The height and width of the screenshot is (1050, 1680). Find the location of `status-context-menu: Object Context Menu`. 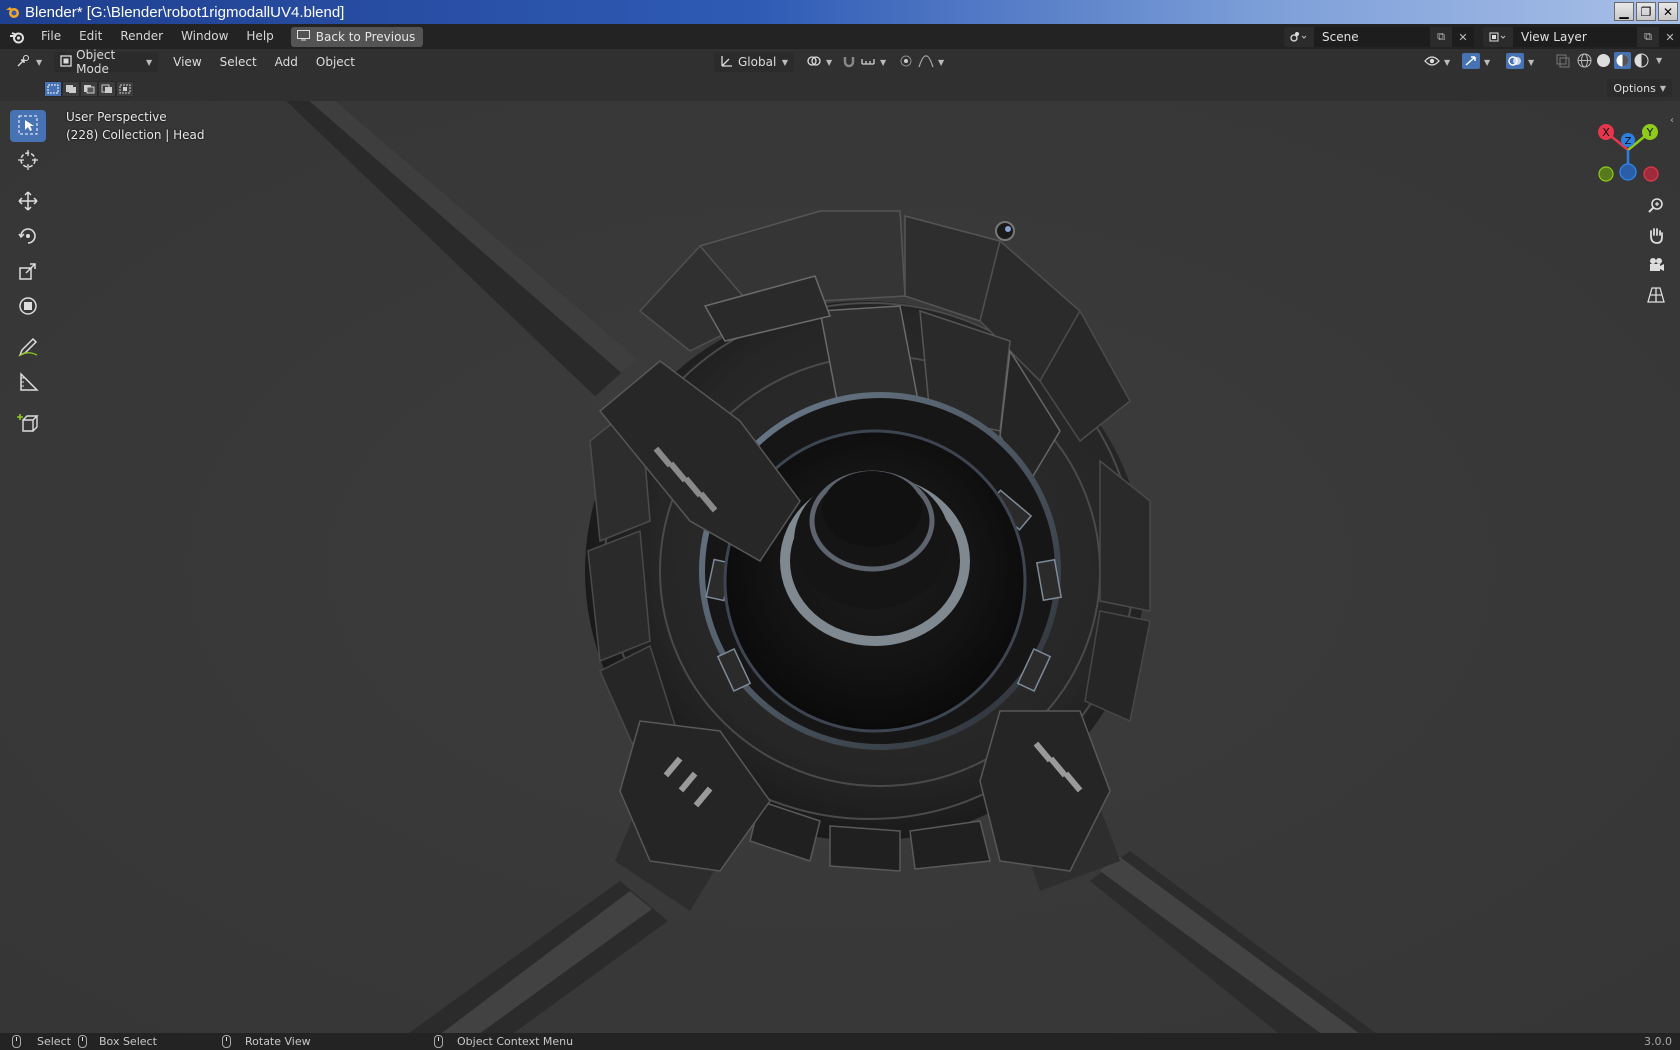

status-context-menu: Object Context Menu is located at coordinates (503, 1041).